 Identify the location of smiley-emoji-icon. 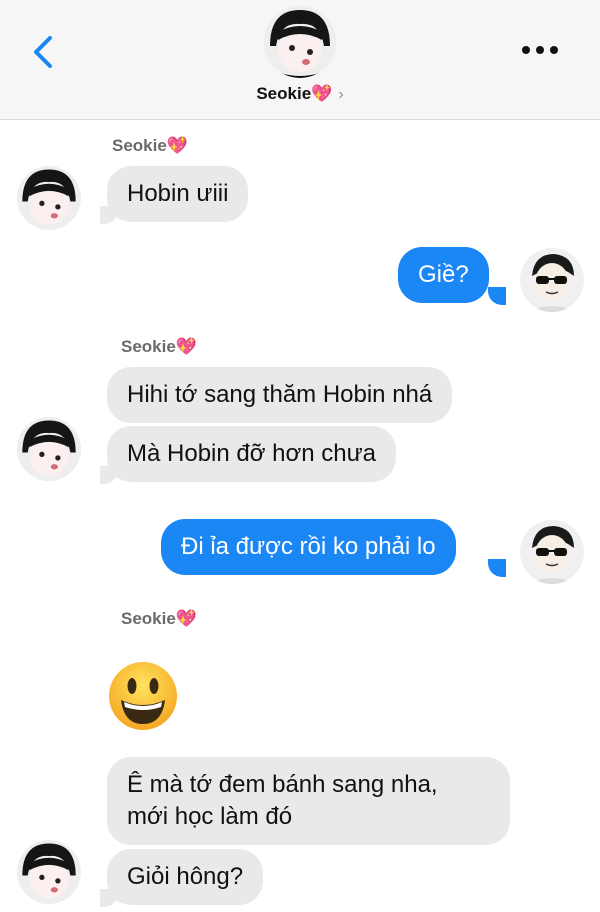
(143, 696).